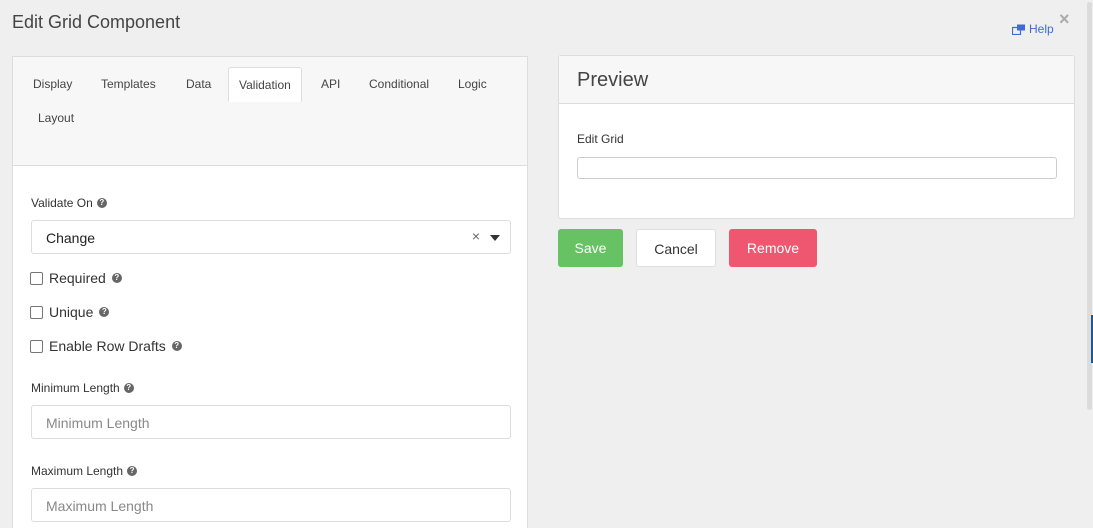 This screenshot has width=1093, height=528. Describe the element at coordinates (69, 203) in the screenshot. I see `validate-on-label: Validate On ?` at that location.